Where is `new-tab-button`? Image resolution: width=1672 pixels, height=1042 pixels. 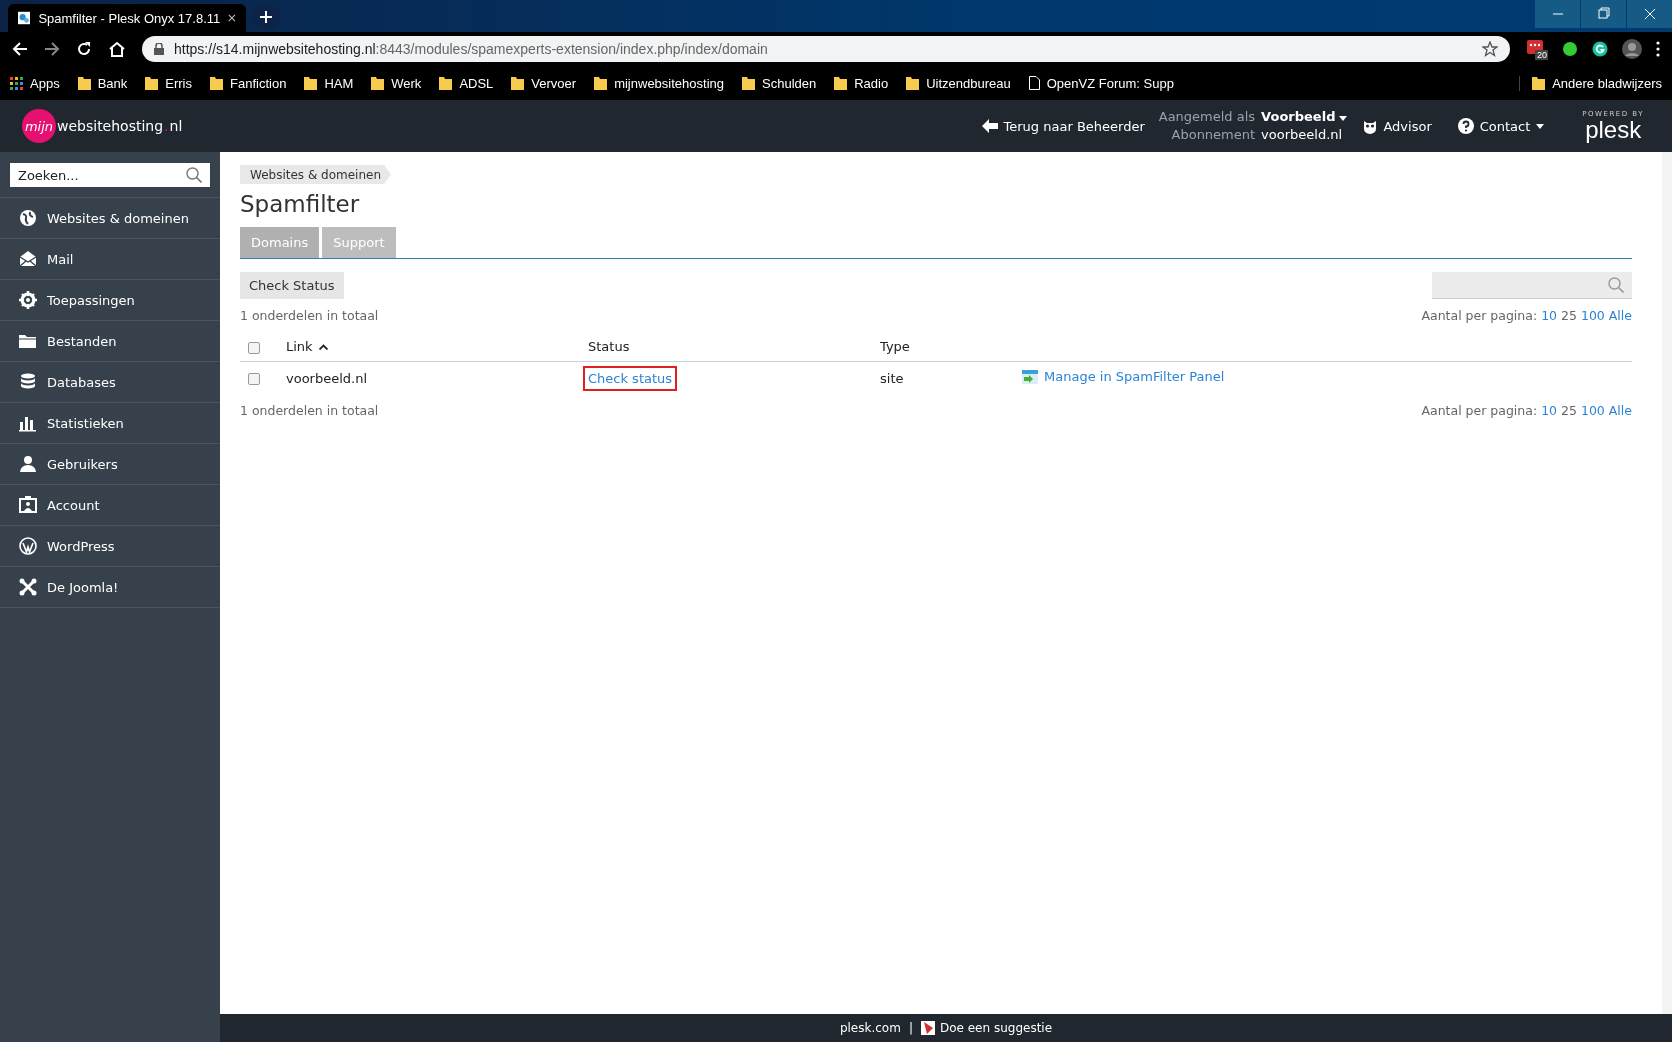 new-tab-button is located at coordinates (266, 17).